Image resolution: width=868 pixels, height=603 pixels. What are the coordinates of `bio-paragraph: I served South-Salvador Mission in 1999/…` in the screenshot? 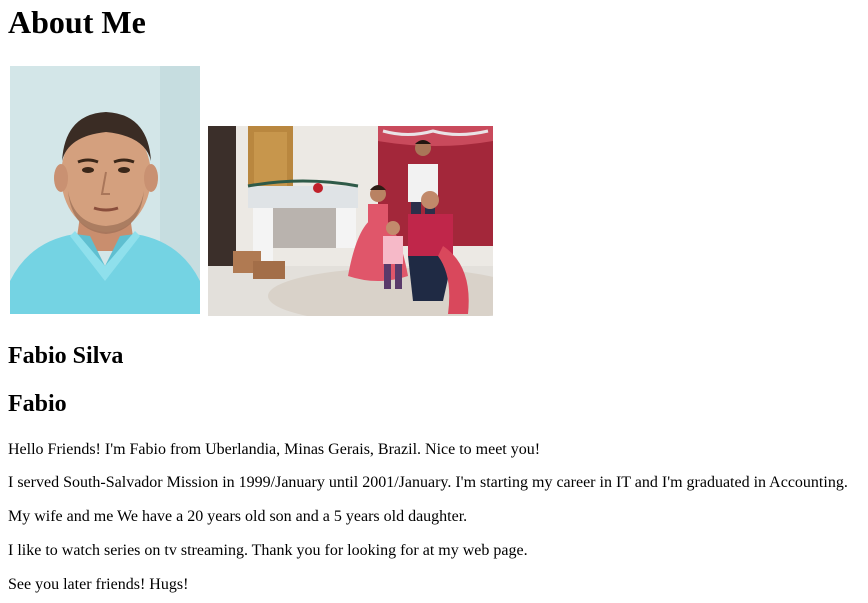 It's located at (428, 482).